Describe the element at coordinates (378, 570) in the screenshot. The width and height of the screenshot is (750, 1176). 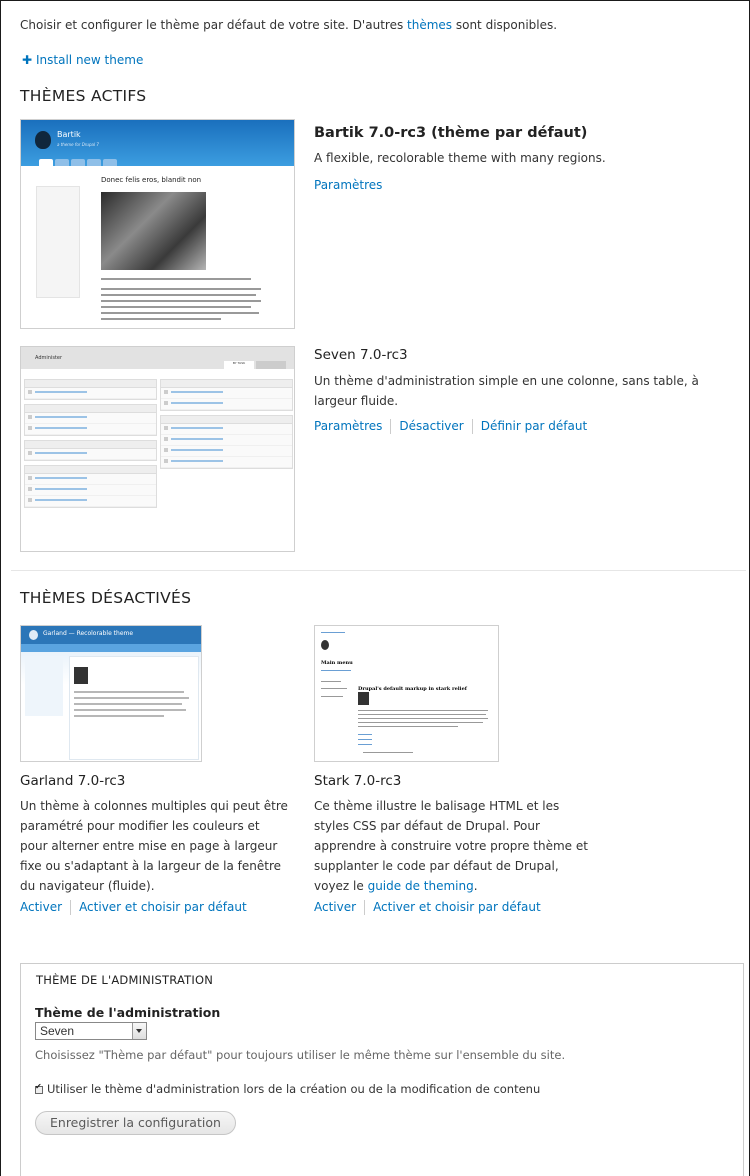
I see `section-divider` at that location.